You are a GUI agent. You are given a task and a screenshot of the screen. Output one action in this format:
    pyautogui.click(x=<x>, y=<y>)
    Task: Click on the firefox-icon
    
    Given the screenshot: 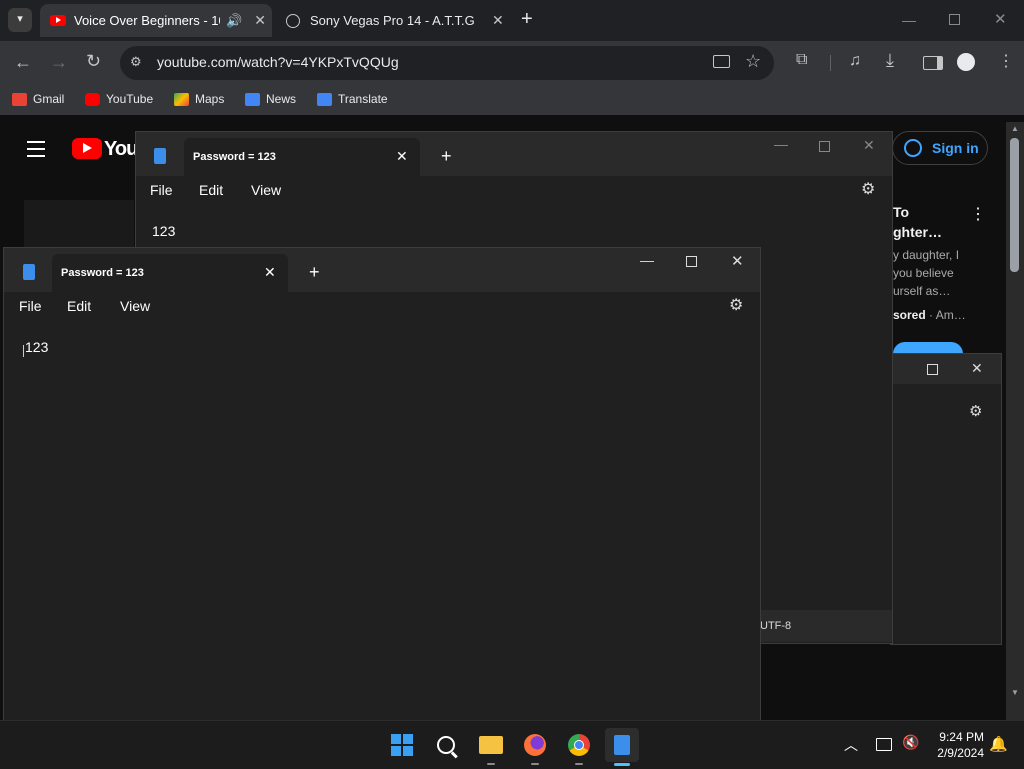 What is the action you would take?
    pyautogui.click(x=535, y=745)
    